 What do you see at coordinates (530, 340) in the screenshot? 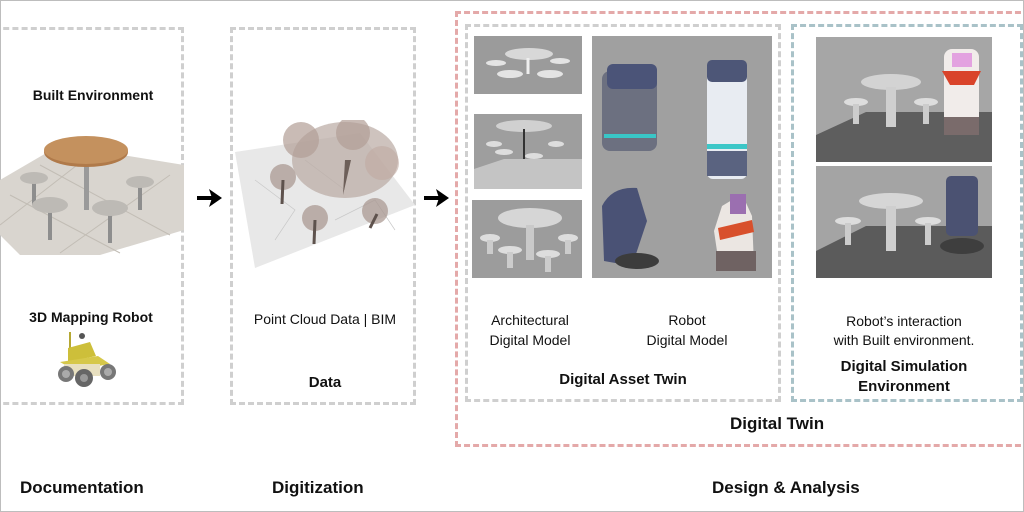
I see `architectural-model-label-line2: Digital Model` at bounding box center [530, 340].